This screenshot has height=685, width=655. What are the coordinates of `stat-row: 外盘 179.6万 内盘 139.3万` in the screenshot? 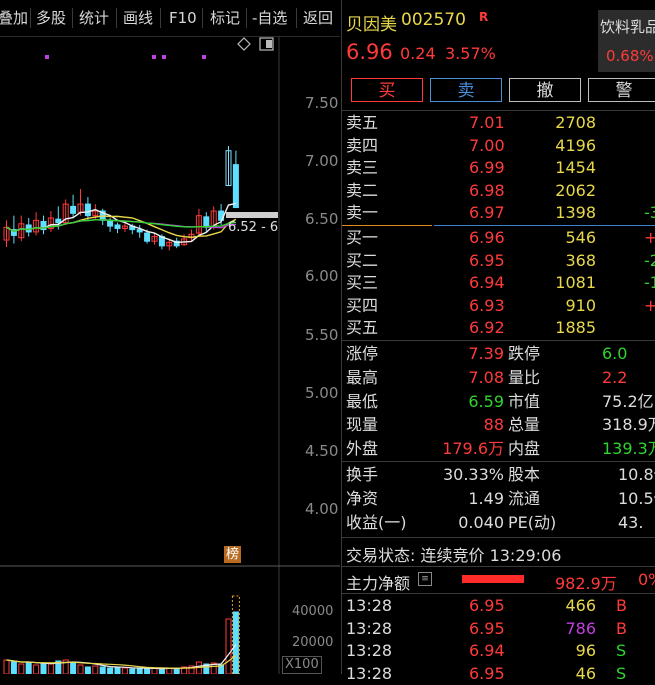 It's located at (500, 449).